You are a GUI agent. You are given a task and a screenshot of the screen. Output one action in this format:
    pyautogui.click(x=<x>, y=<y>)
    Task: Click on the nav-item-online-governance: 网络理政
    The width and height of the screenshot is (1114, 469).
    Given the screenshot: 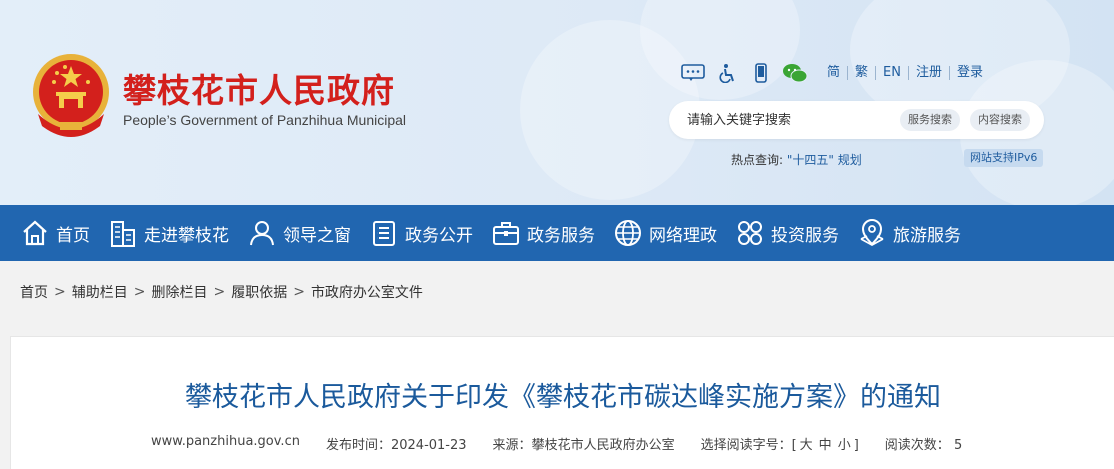 What is the action you would take?
    pyautogui.click(x=665, y=233)
    